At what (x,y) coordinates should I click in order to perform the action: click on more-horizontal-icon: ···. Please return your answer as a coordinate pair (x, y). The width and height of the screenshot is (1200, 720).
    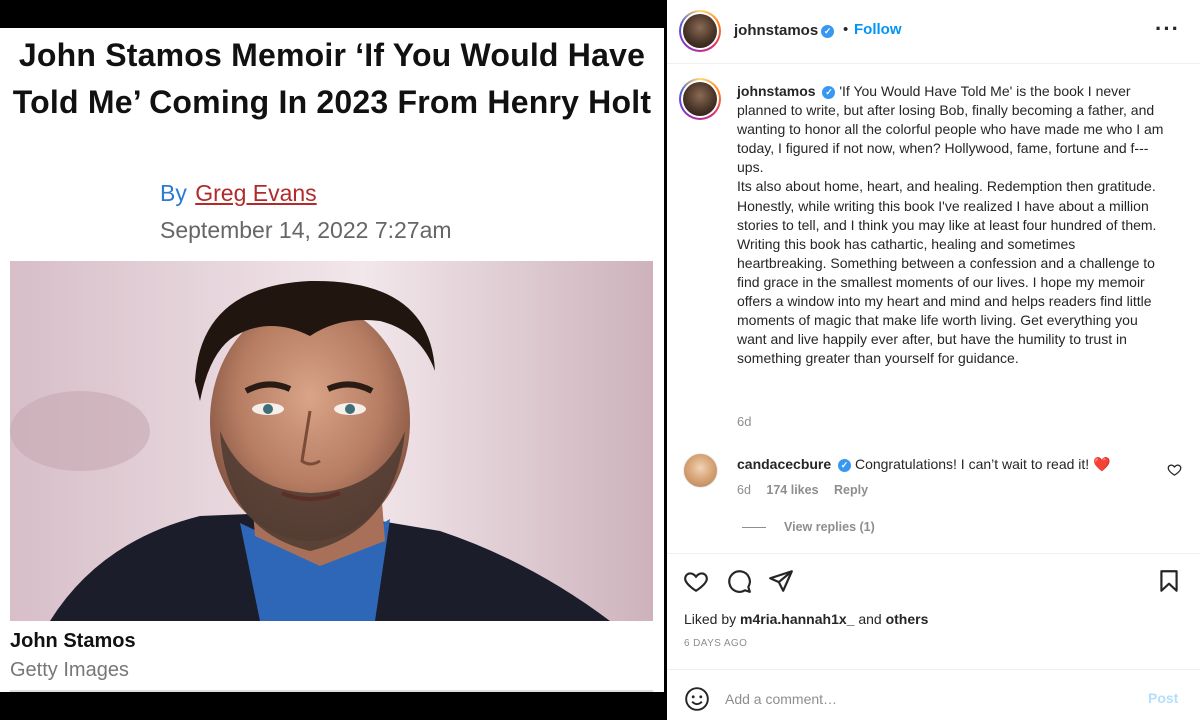
    Looking at the image, I should click on (1167, 29).